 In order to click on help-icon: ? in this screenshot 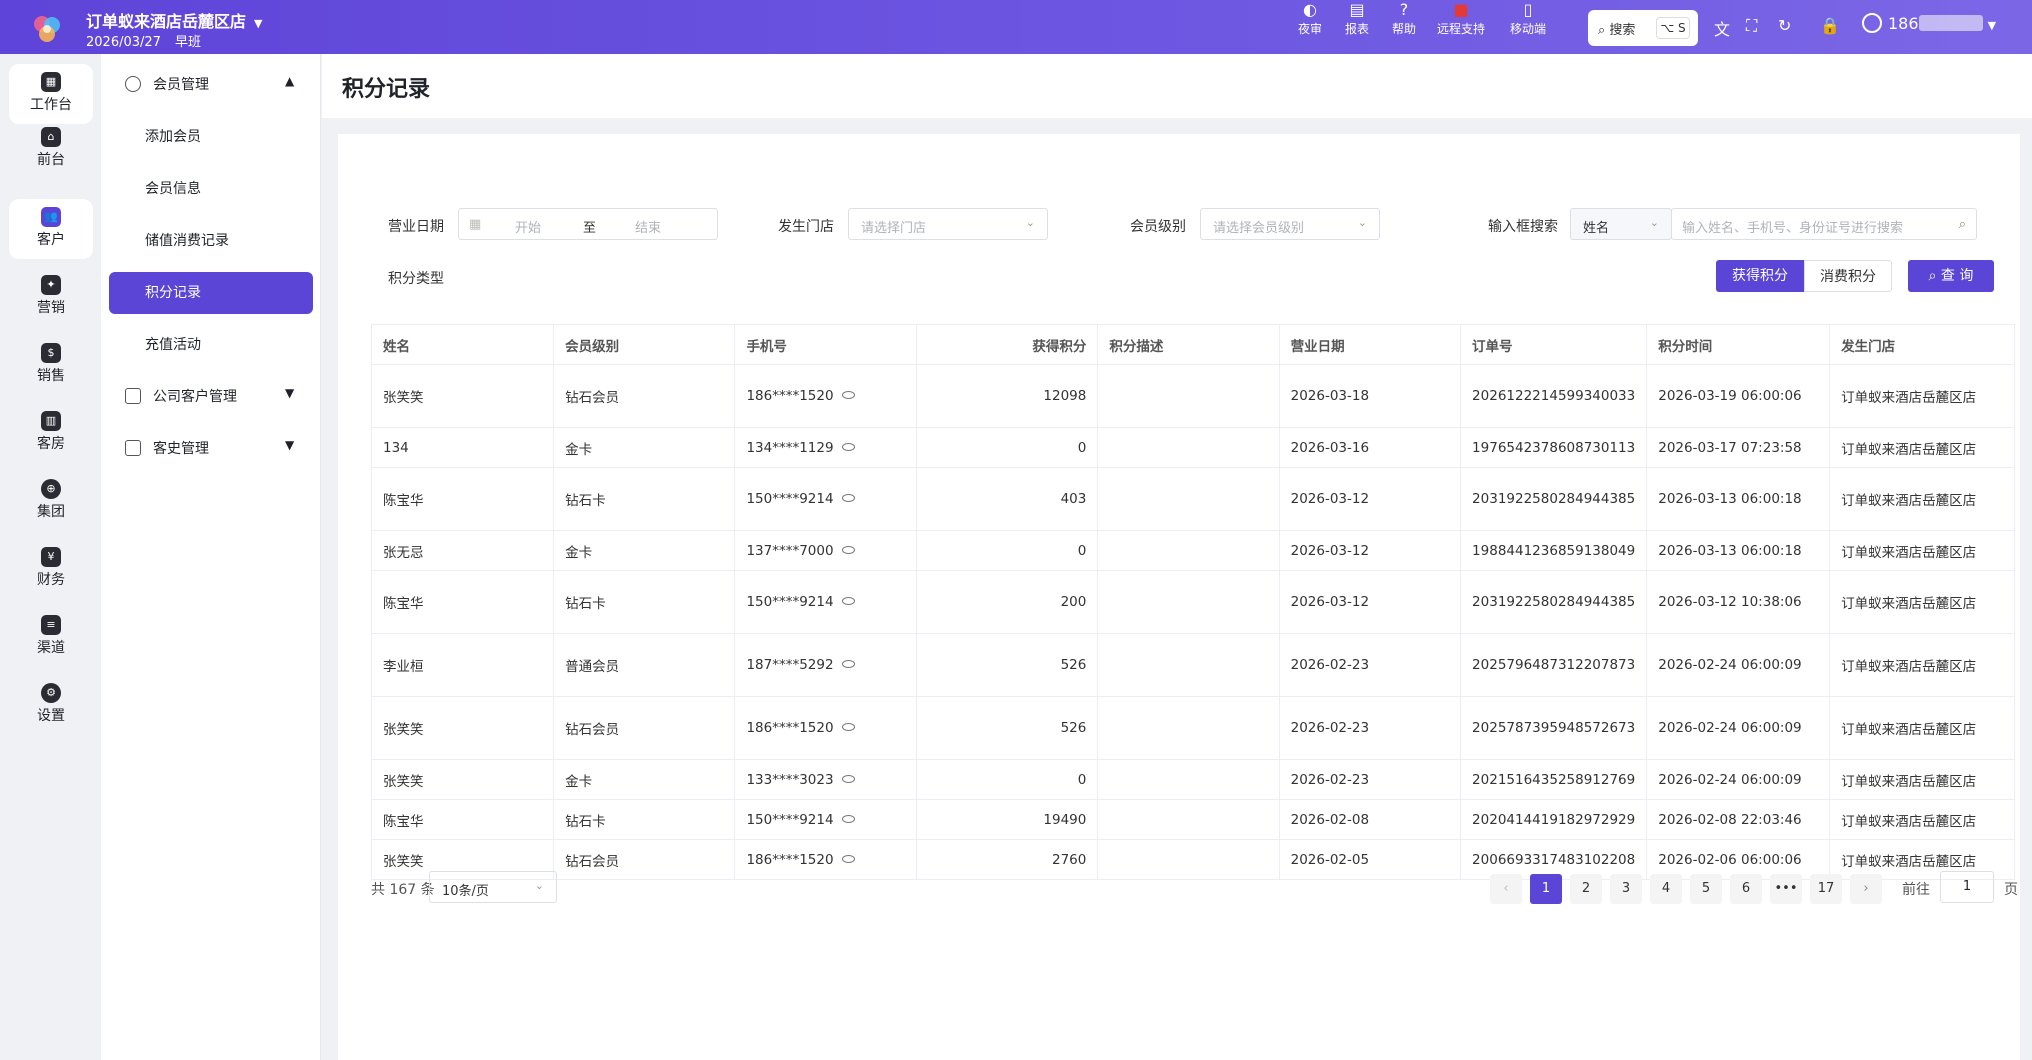, I will do `click(1404, 9)`.